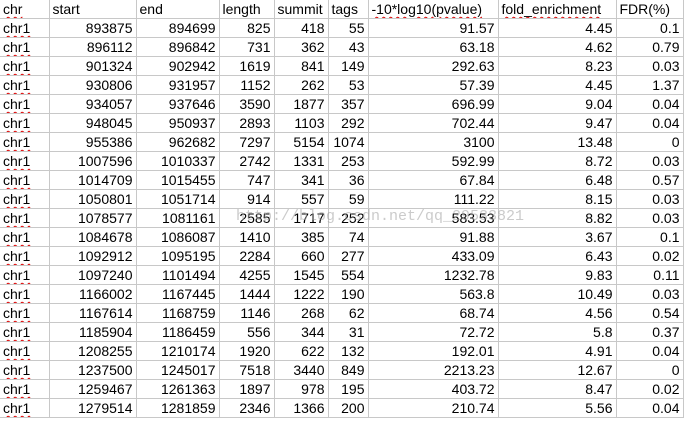 This screenshot has width=693, height=421. What do you see at coordinates (247, 142) in the screenshot?
I see `table-cell: 7297` at bounding box center [247, 142].